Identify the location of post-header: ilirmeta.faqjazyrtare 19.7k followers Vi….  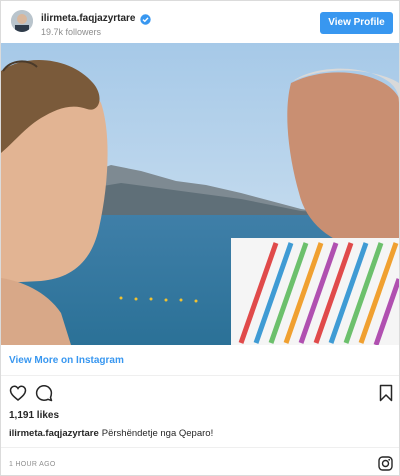
(200, 22).